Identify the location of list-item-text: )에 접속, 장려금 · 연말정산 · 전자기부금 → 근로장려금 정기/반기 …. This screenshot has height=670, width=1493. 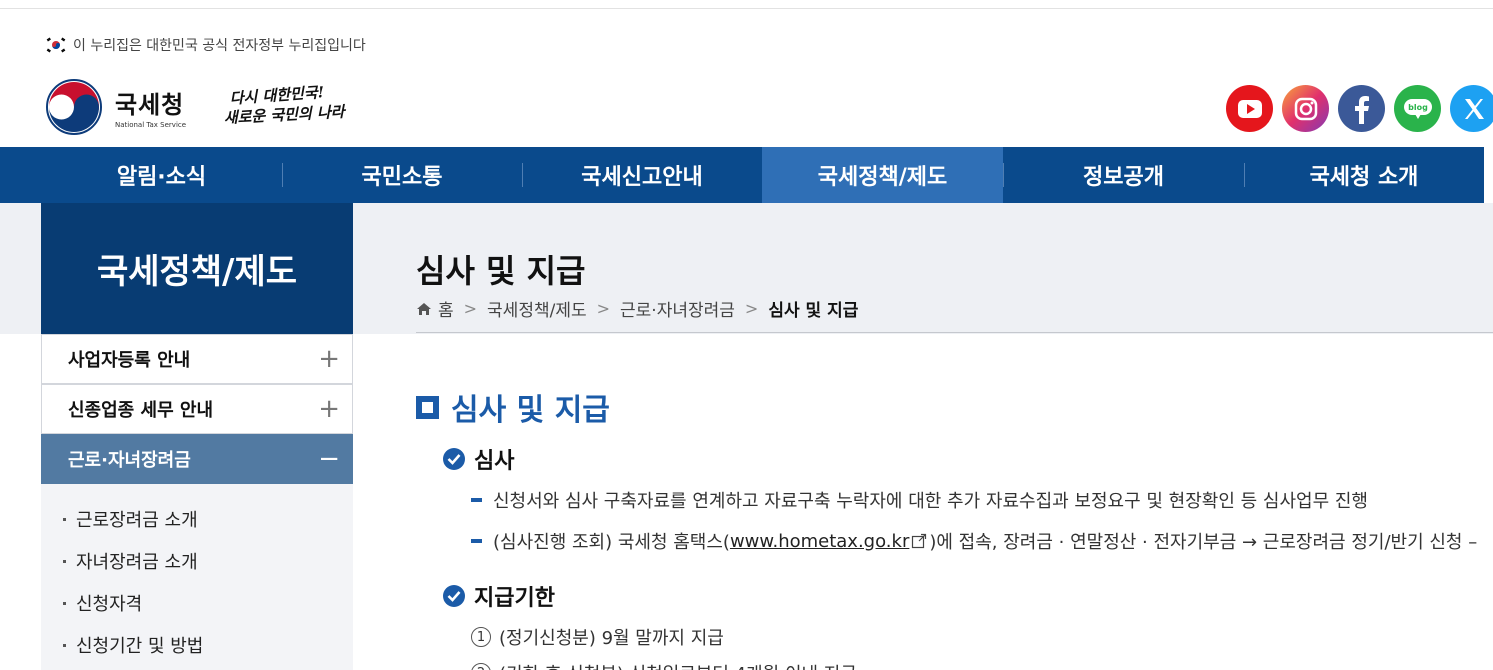
(1203, 542).